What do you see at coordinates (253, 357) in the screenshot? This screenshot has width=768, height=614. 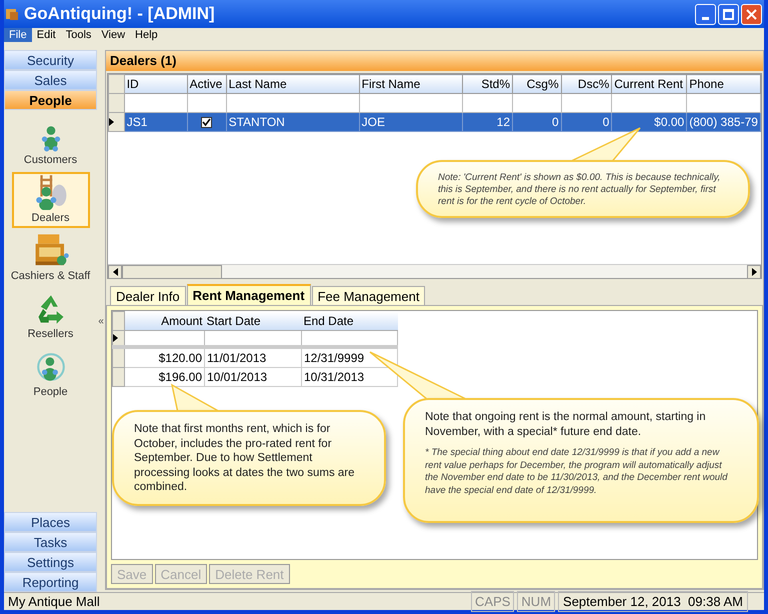 I see `table-cell: 11/01/2013` at bounding box center [253, 357].